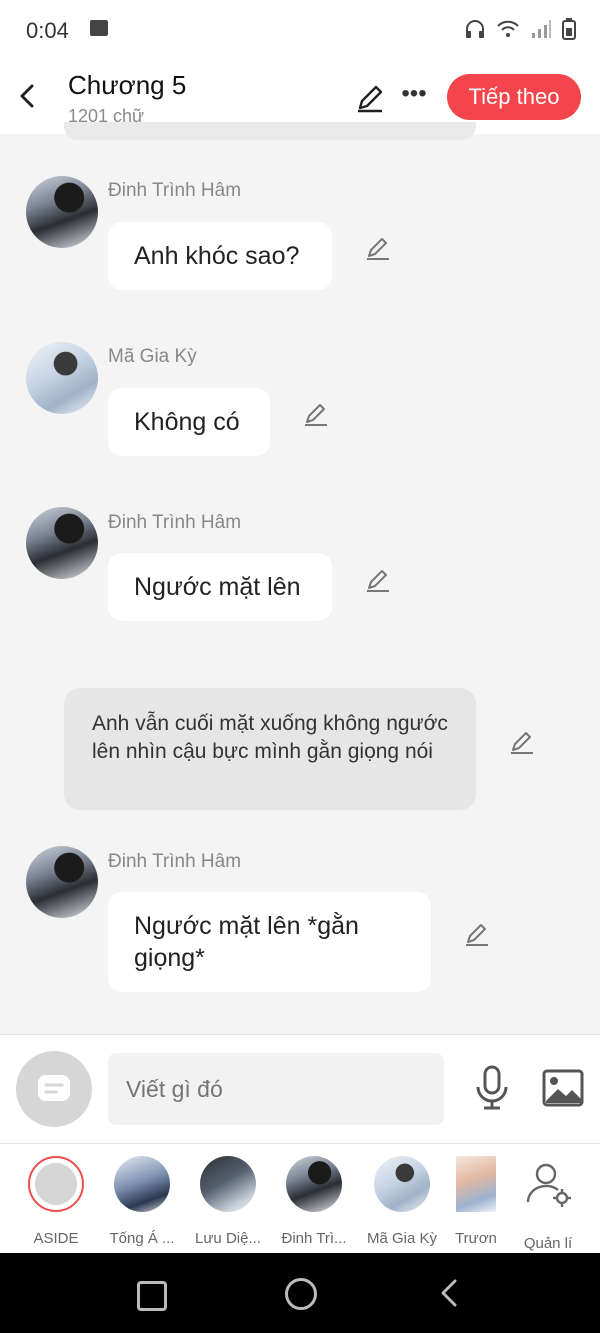  What do you see at coordinates (475, 29) in the screenshot?
I see `headphones-icon` at bounding box center [475, 29].